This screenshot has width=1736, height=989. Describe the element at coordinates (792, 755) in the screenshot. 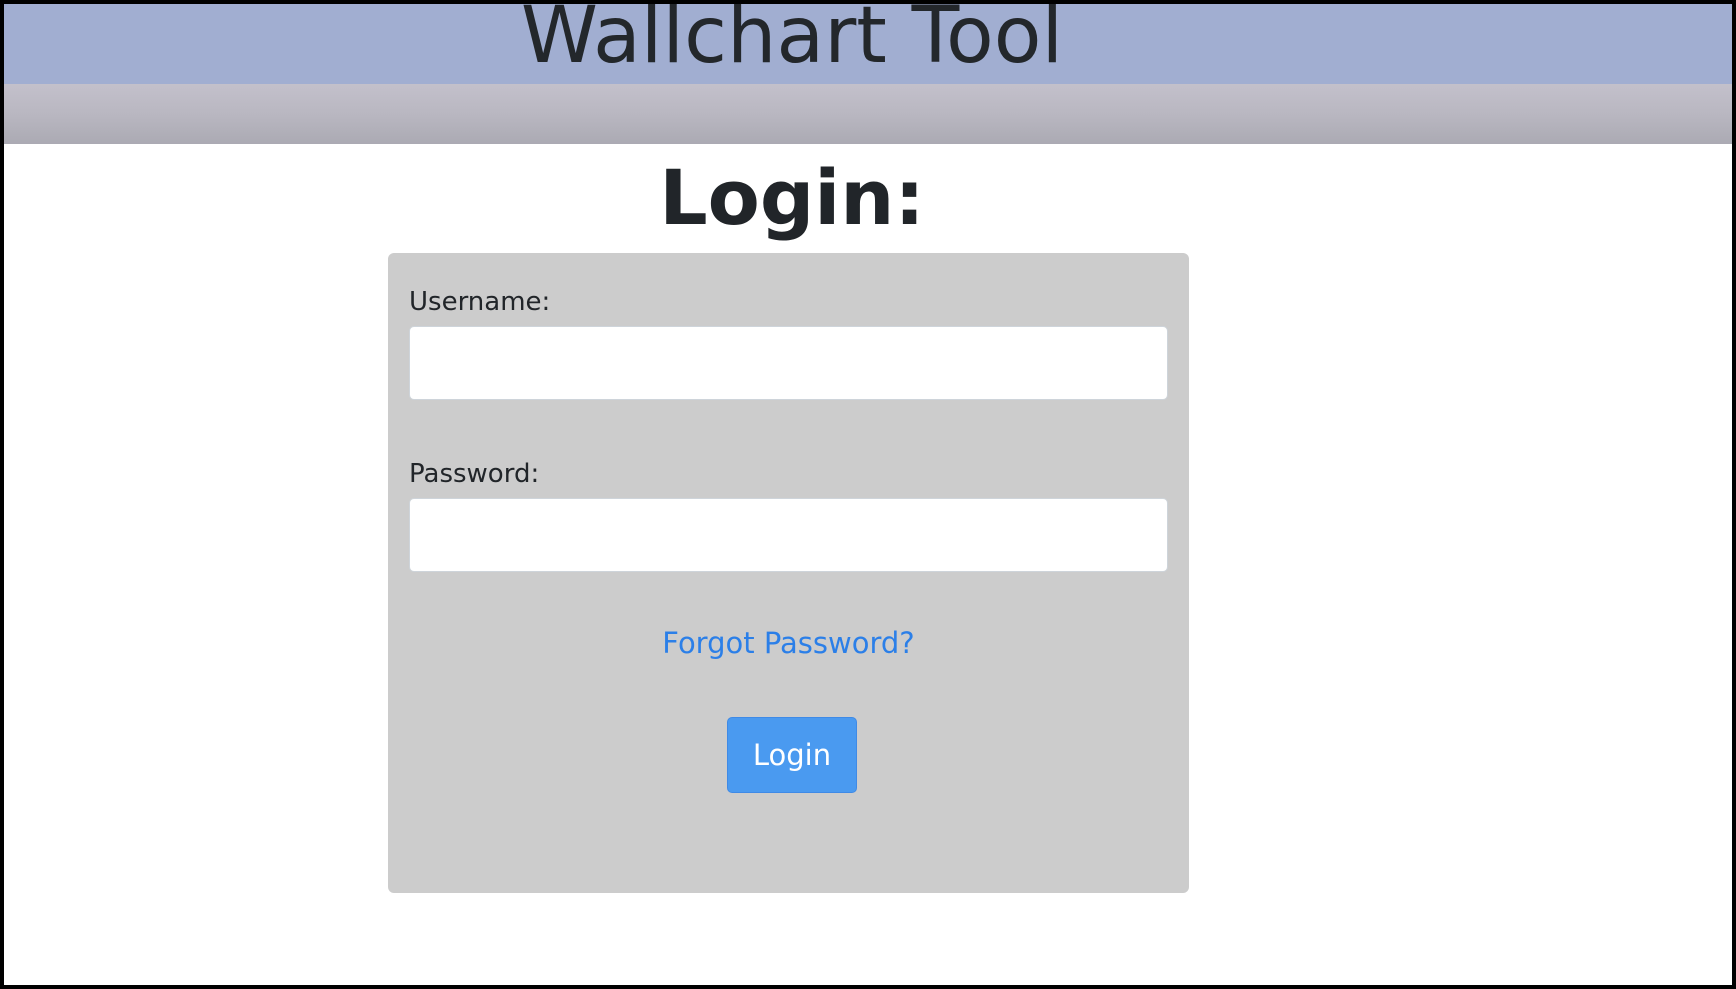

I see `login-button: Login` at that location.